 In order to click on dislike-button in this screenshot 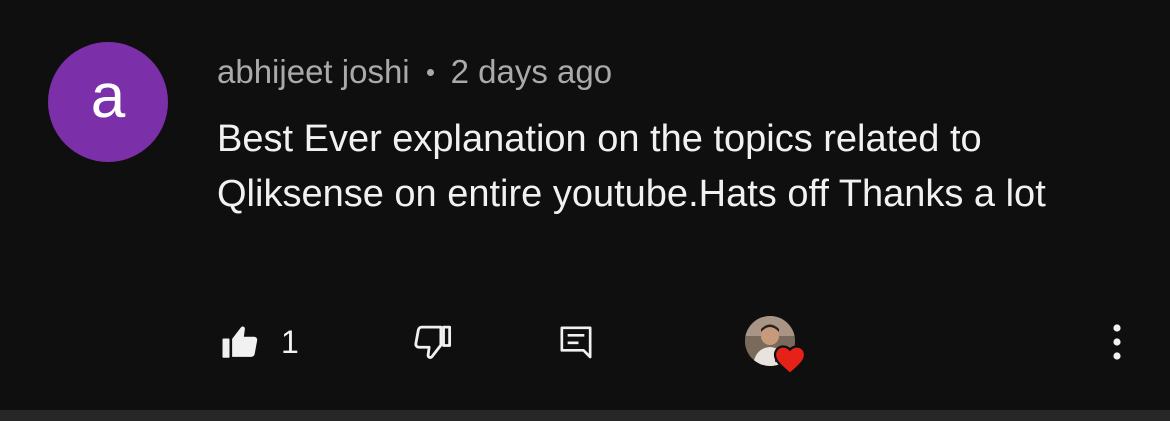, I will do `click(433, 342)`.